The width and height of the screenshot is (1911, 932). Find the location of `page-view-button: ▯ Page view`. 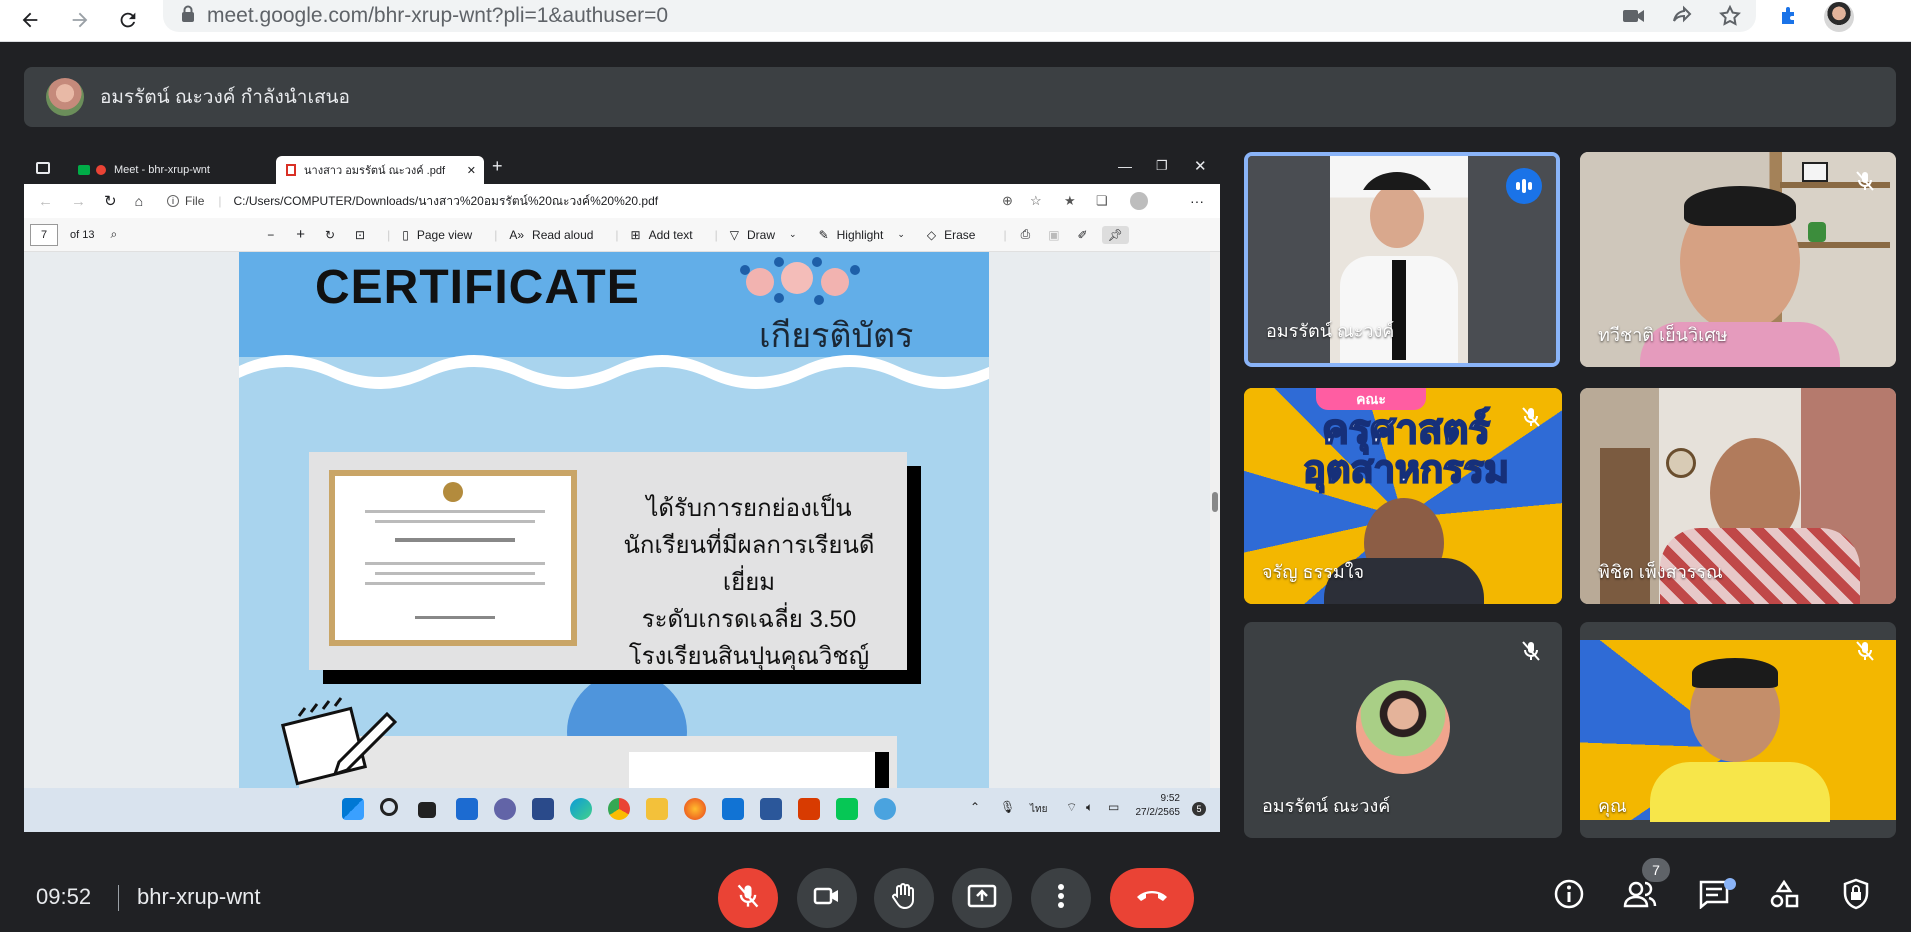

page-view-button: ▯ Page view is located at coordinates (437, 235).